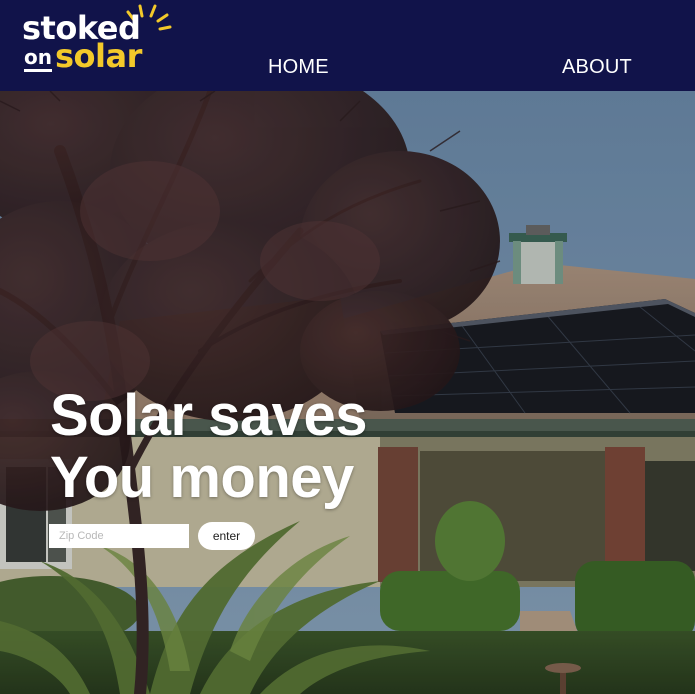 This screenshot has height=694, width=695. What do you see at coordinates (98, 56) in the screenshot?
I see `logo-solar-text: solar` at bounding box center [98, 56].